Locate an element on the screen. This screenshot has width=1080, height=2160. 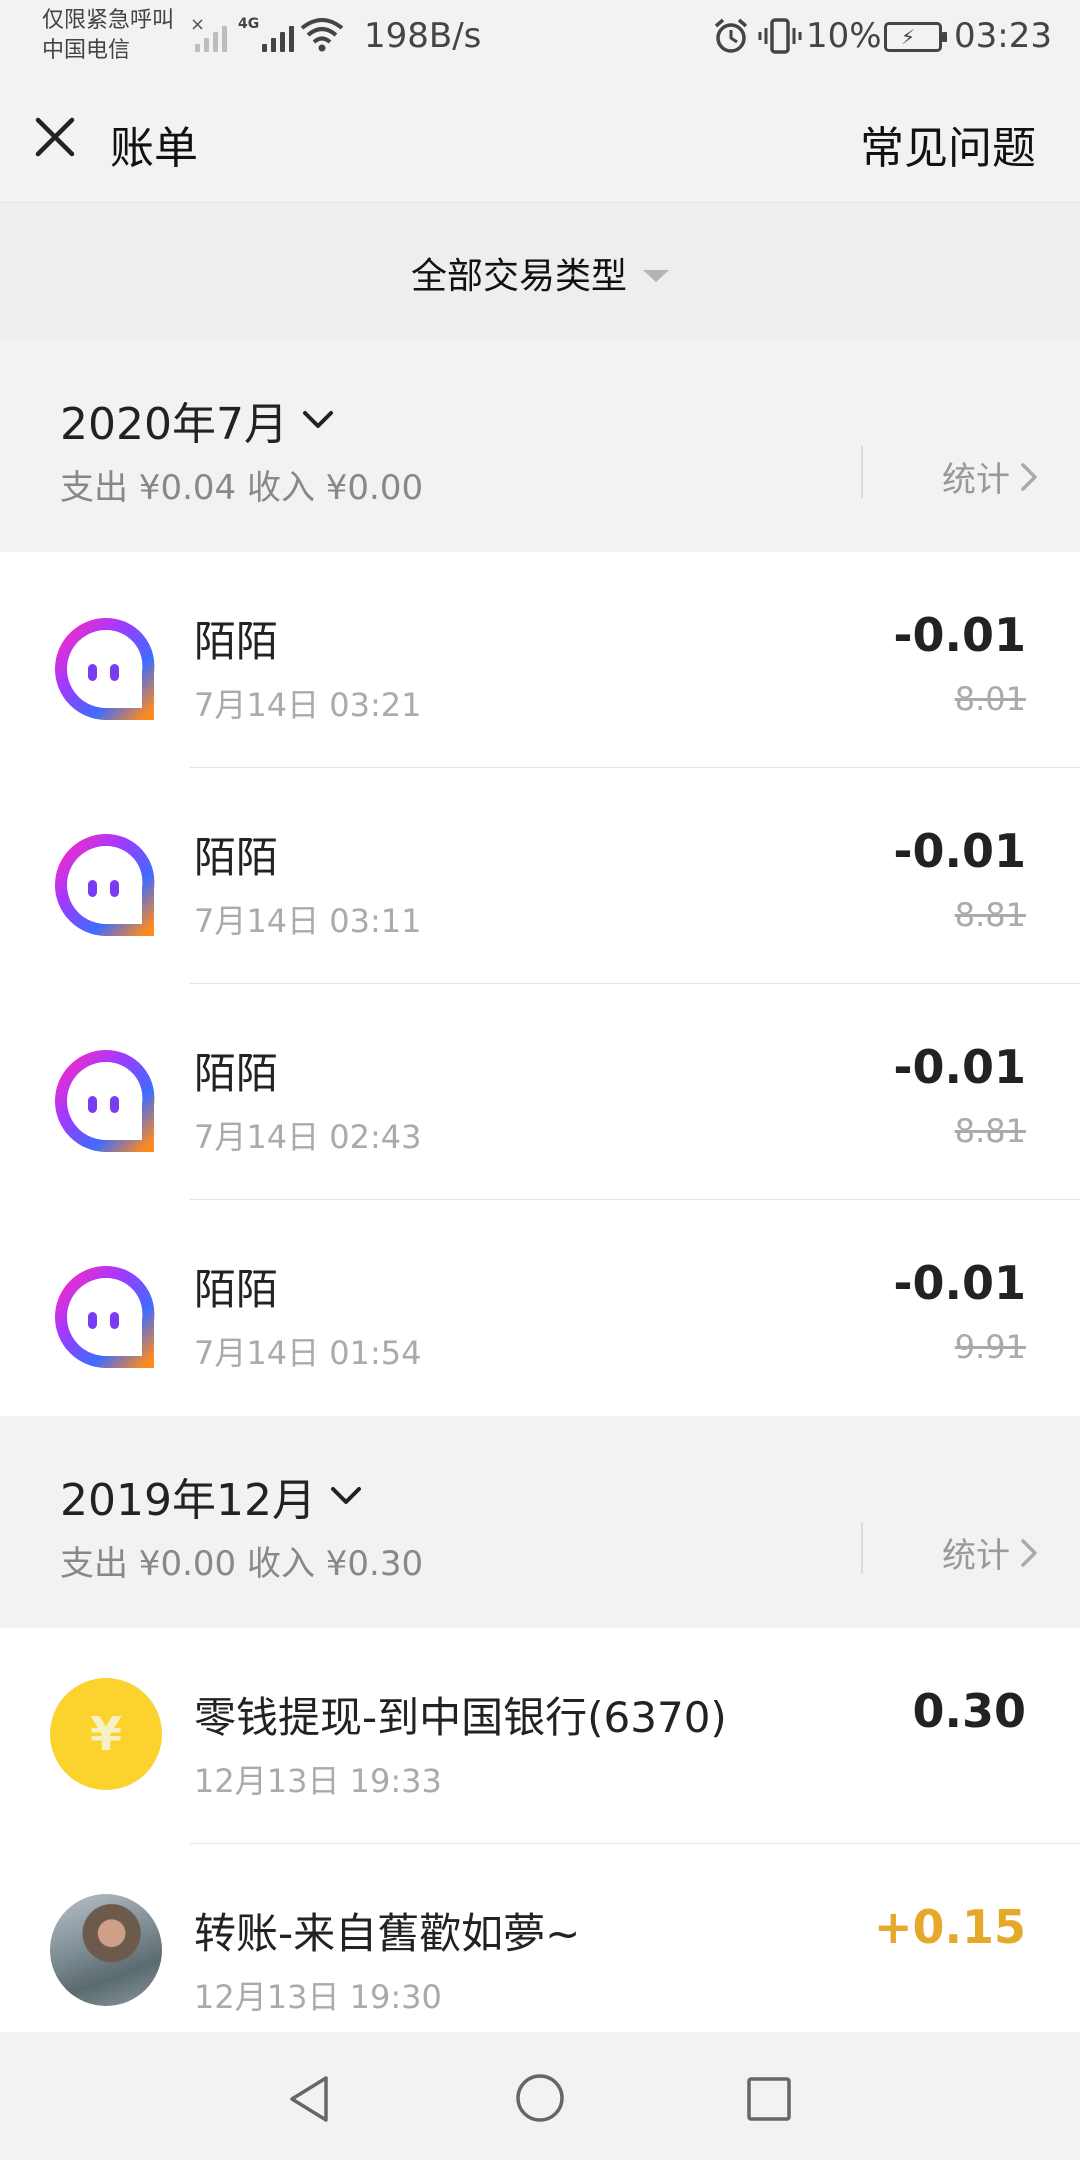
transaction-name: 转账-来自舊歡如夢~ is located at coordinates (387, 1933).